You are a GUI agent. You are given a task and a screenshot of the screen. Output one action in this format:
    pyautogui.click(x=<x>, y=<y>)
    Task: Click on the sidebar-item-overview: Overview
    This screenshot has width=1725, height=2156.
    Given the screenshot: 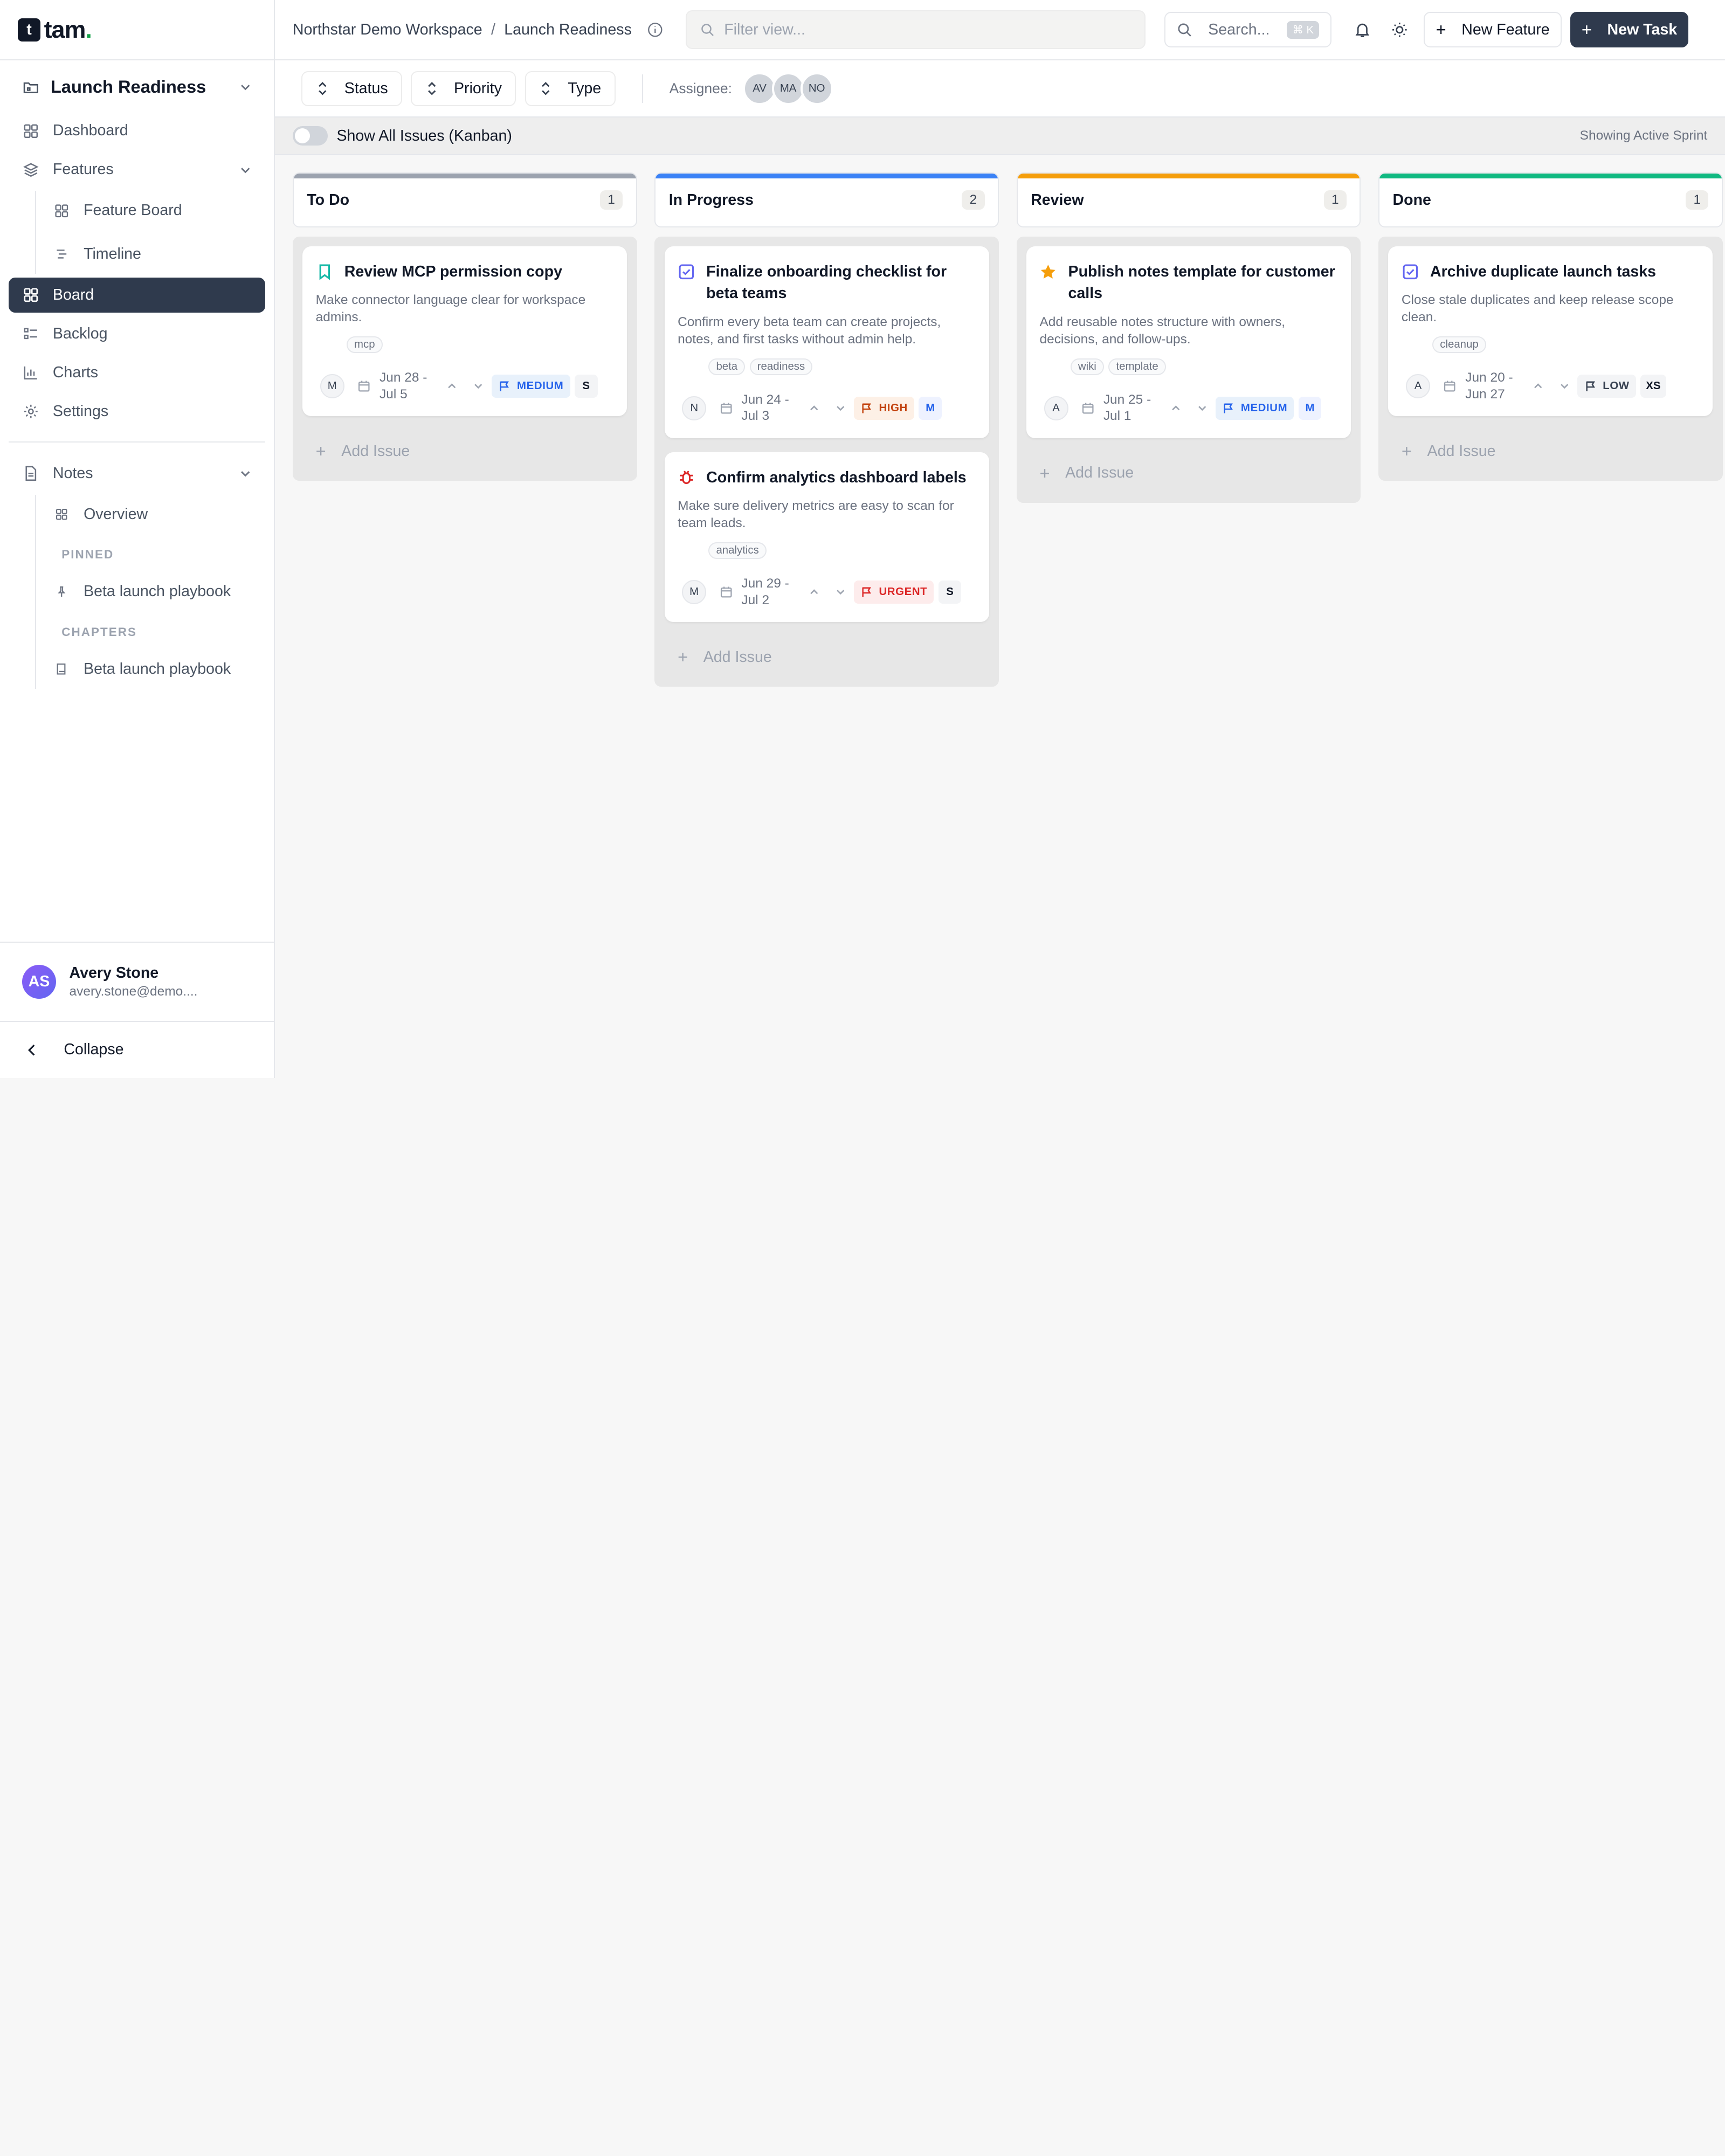 What is the action you would take?
    pyautogui.click(x=143, y=514)
    